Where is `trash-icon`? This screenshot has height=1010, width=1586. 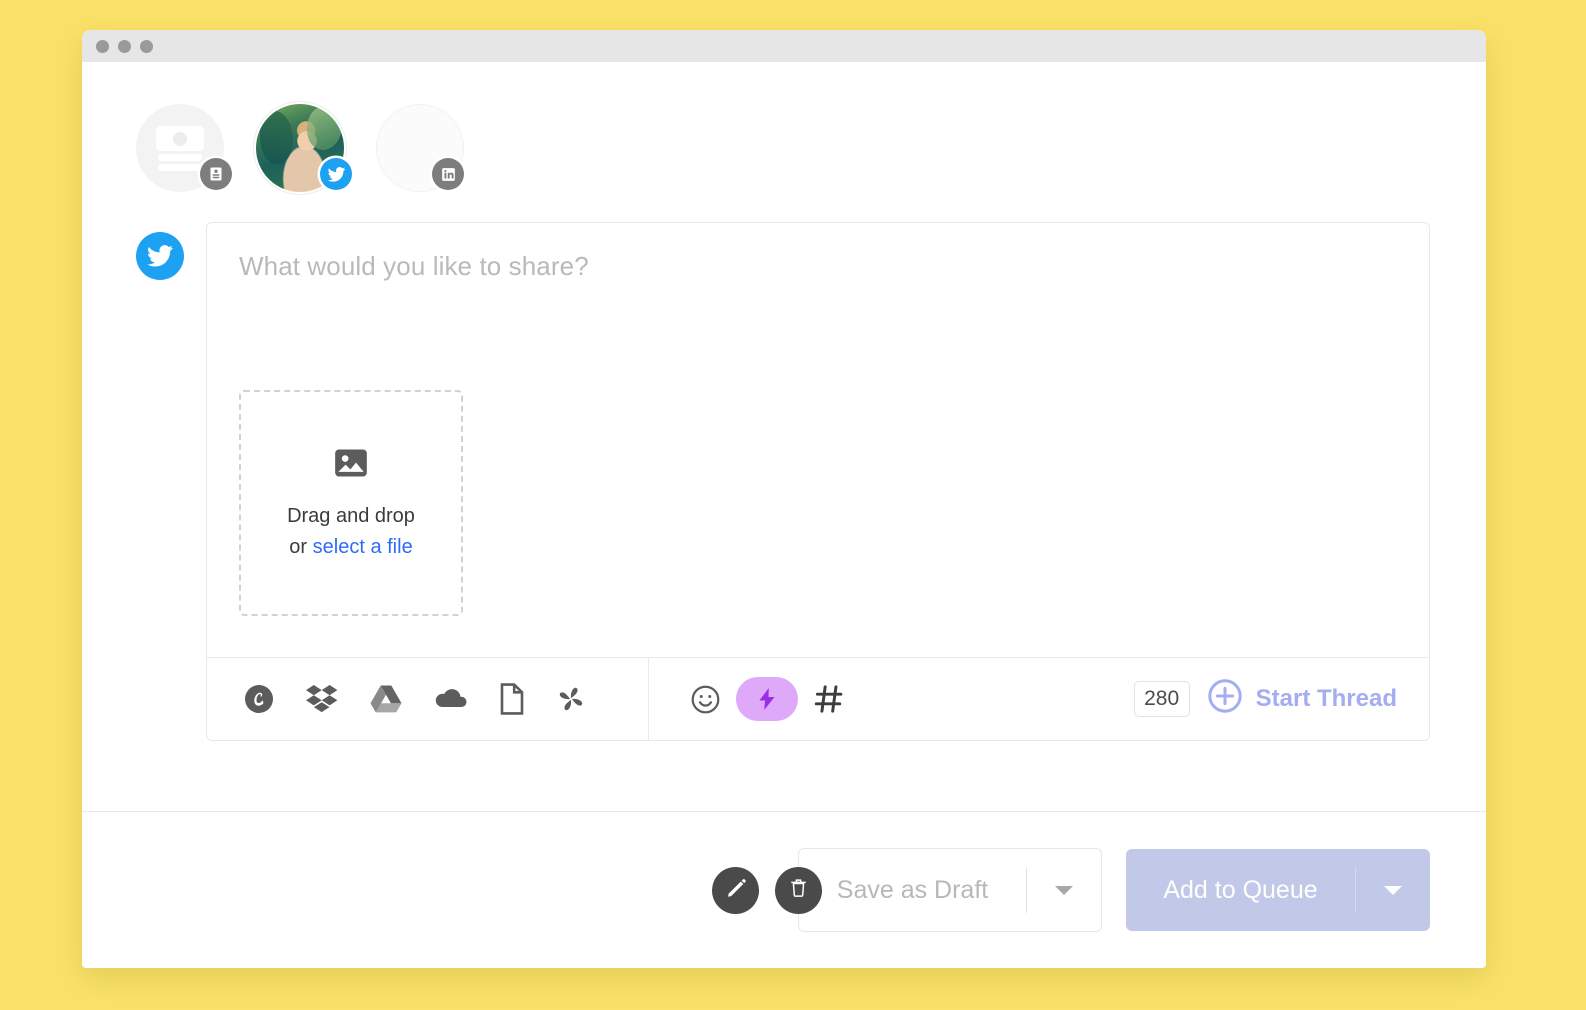
trash-icon is located at coordinates (798, 890).